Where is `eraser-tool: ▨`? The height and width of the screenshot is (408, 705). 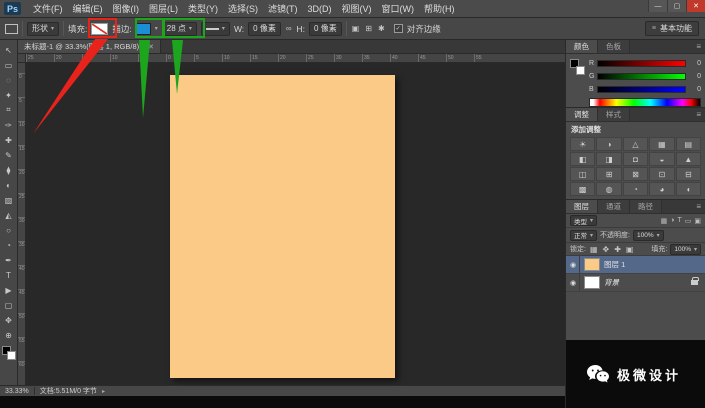 eraser-tool: ▨ is located at coordinates (9, 200).